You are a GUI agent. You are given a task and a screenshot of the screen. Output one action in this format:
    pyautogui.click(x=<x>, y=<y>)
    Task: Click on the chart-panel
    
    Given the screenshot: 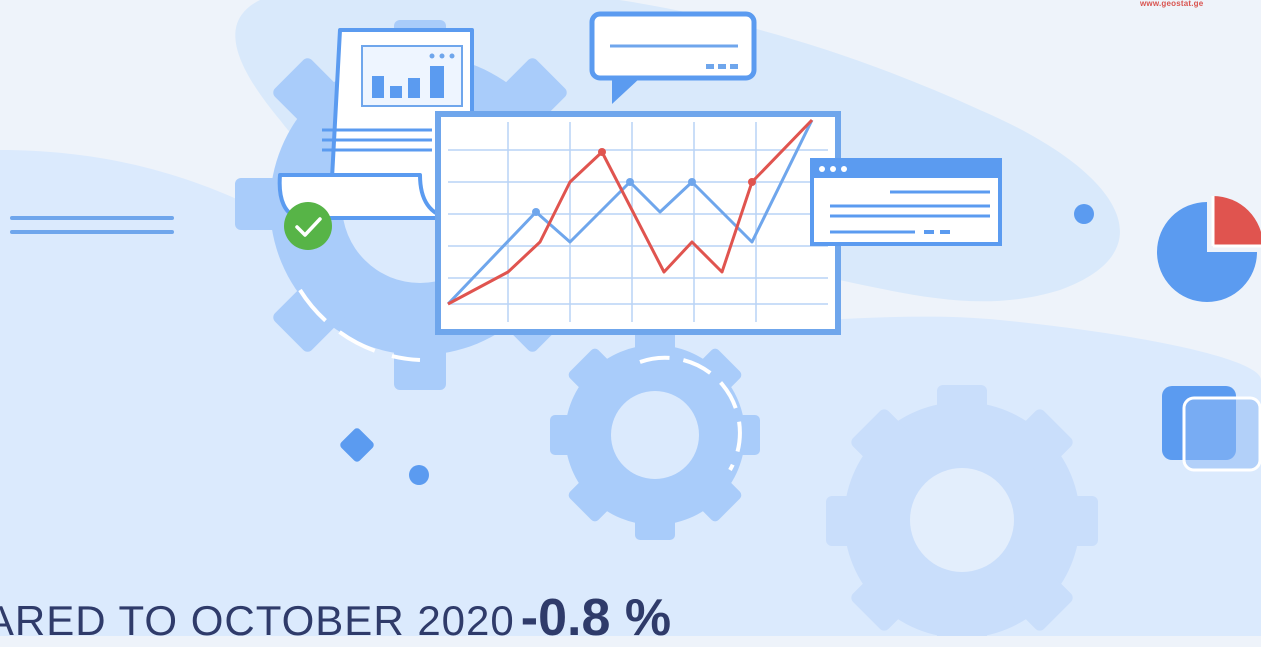 What is the action you would take?
    pyautogui.click(x=638, y=223)
    